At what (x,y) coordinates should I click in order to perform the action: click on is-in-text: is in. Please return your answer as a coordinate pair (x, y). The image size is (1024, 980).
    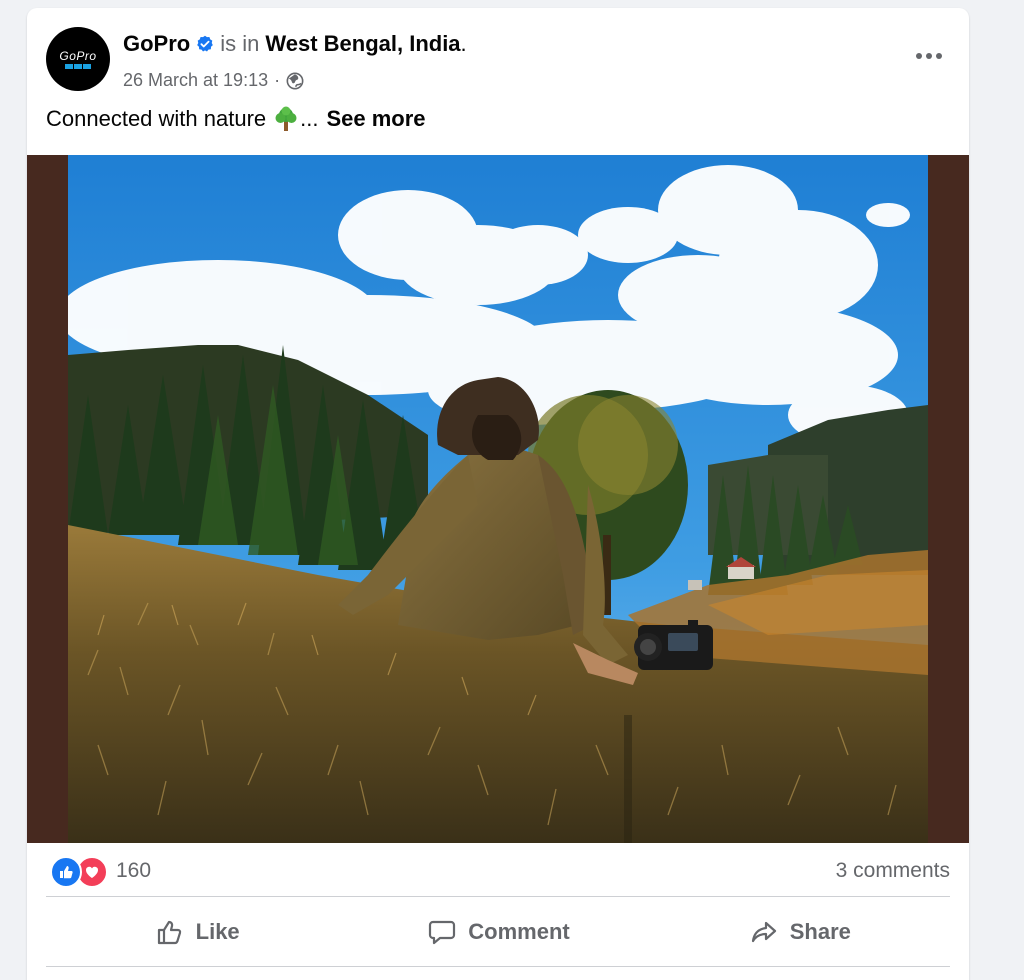
    Looking at the image, I should click on (240, 43).